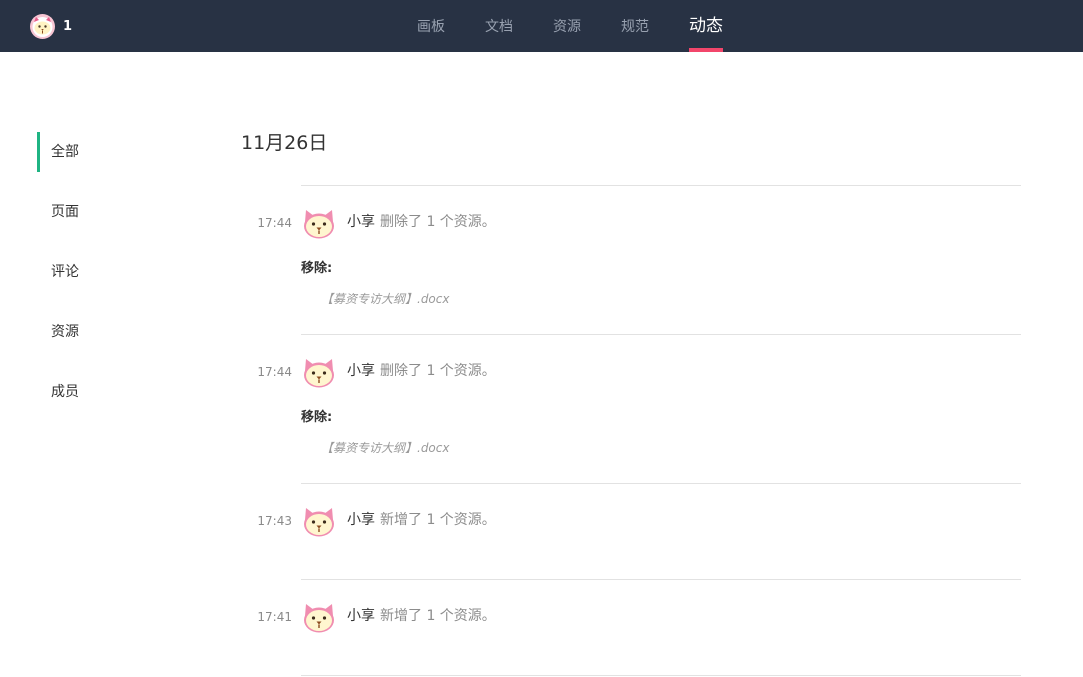 The height and width of the screenshot is (677, 1083). What do you see at coordinates (274, 617) in the screenshot?
I see `entry-time: 17:41` at bounding box center [274, 617].